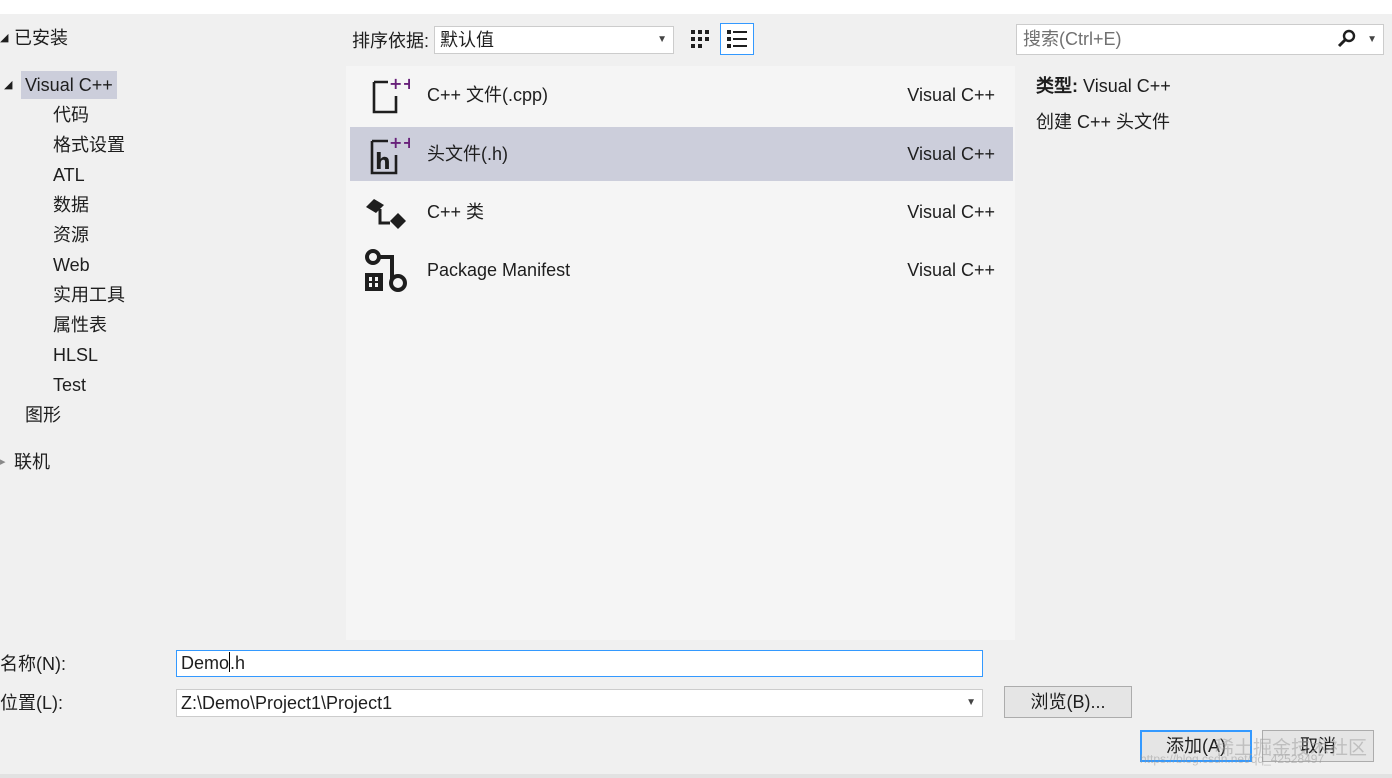 This screenshot has height=778, width=1392. What do you see at coordinates (579, 703) in the screenshot?
I see `location-input: Z:\Demo\Project1\Project1 ▼` at bounding box center [579, 703].